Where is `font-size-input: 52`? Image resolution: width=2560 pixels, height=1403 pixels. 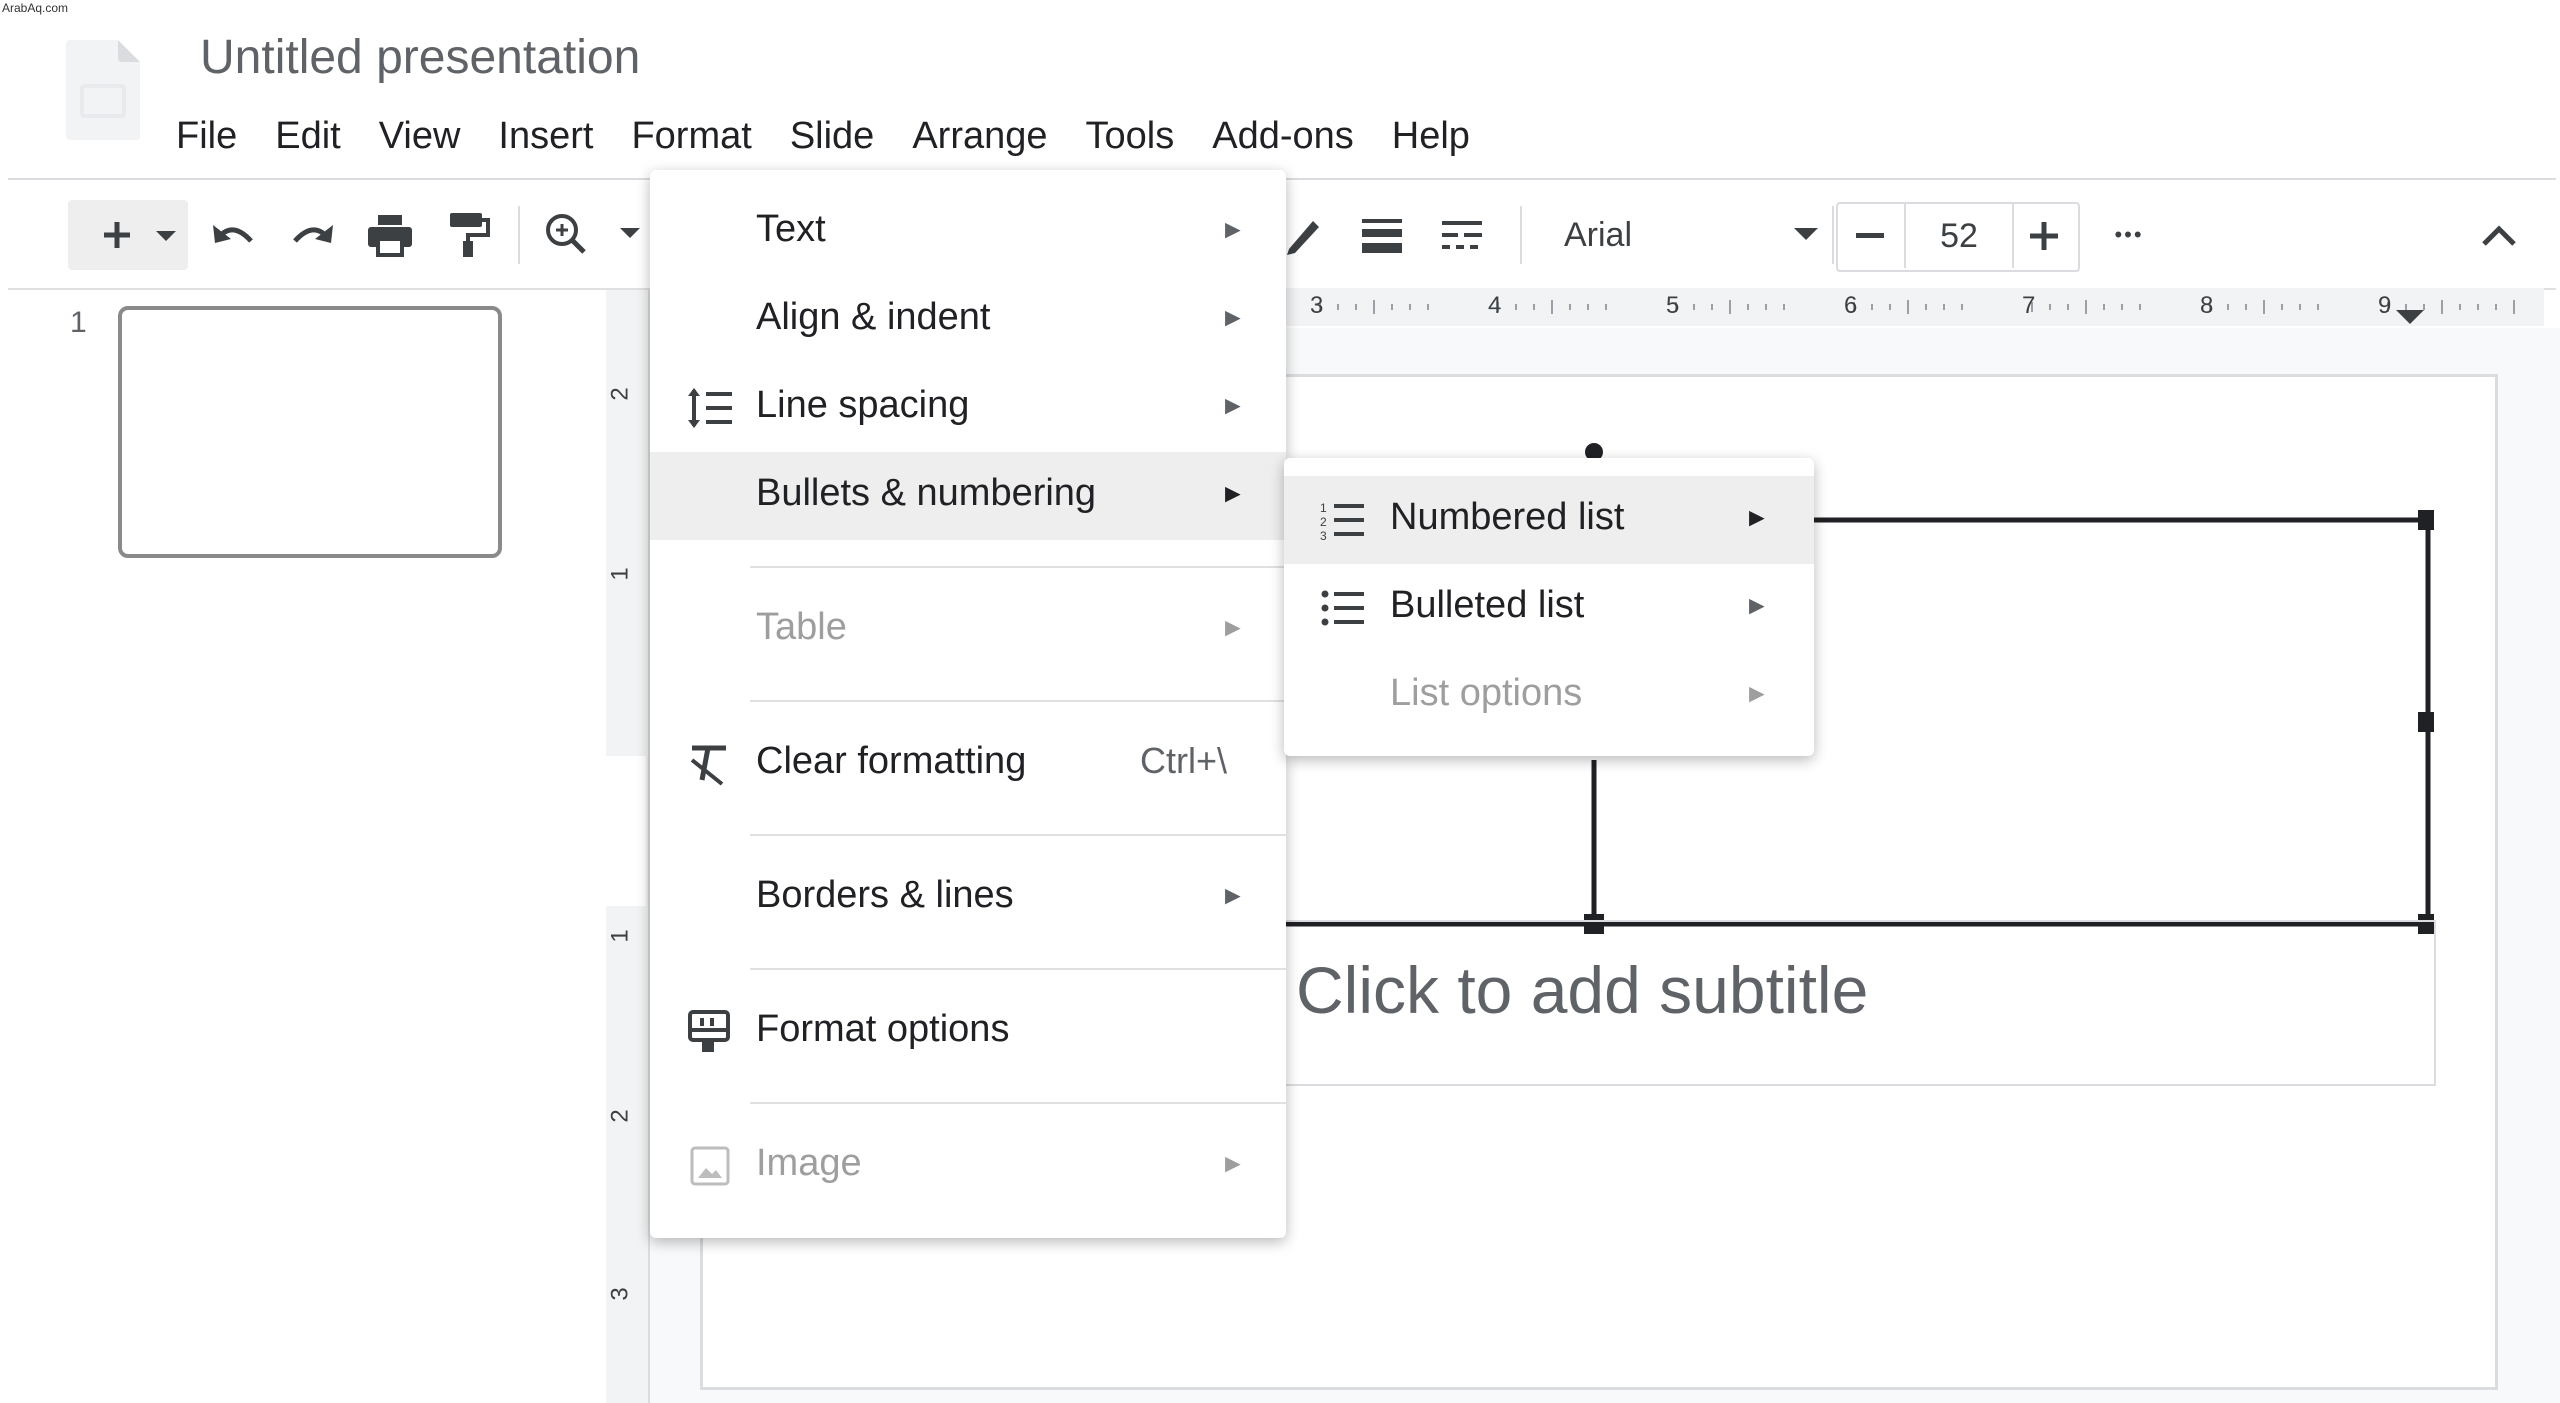 font-size-input: 52 is located at coordinates (1959, 236).